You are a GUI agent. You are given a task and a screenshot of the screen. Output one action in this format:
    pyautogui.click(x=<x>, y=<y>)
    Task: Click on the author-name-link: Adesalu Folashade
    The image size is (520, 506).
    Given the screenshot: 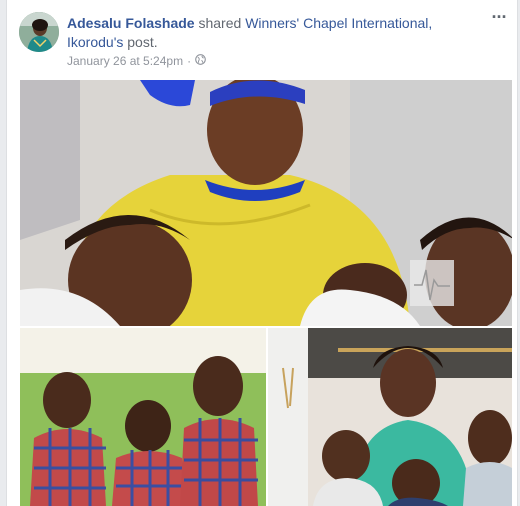 What is the action you would take?
    pyautogui.click(x=131, y=23)
    